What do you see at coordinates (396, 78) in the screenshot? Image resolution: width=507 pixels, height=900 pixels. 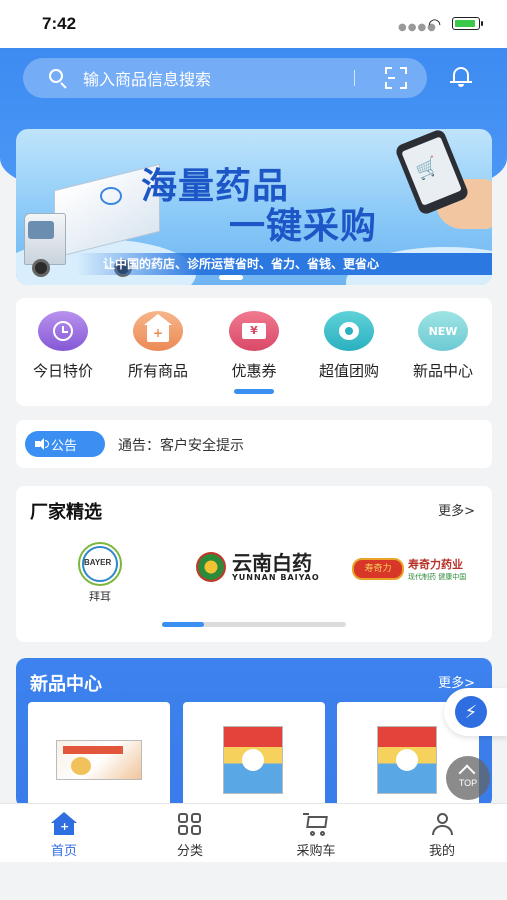 I see `scan-icon` at bounding box center [396, 78].